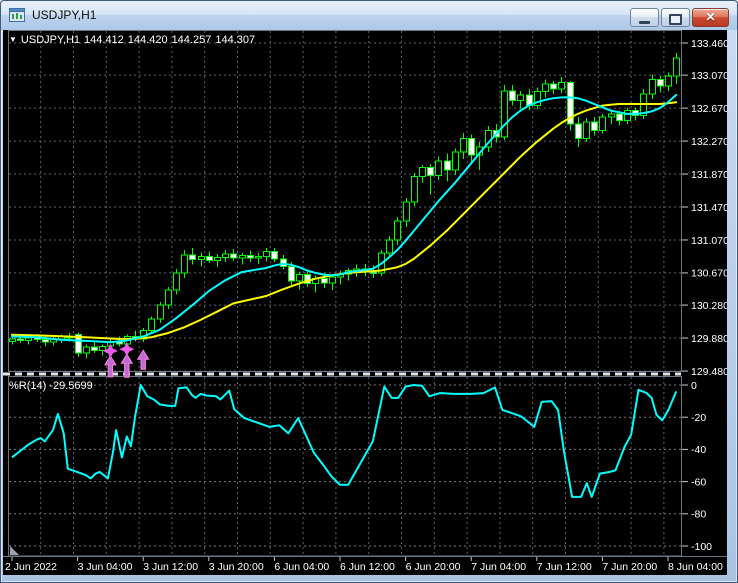 This screenshot has width=738, height=583. I want to click on svg-text: -80, so click(698, 515).